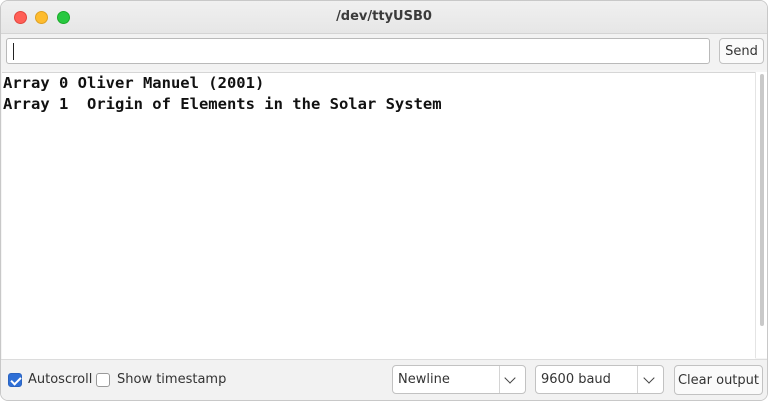 The image size is (768, 401). I want to click on send-bar: Send, so click(384, 52).